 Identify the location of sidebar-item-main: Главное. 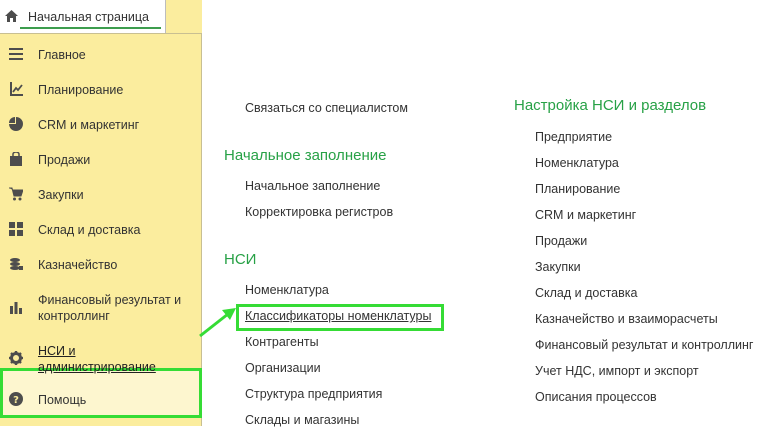
(100, 55).